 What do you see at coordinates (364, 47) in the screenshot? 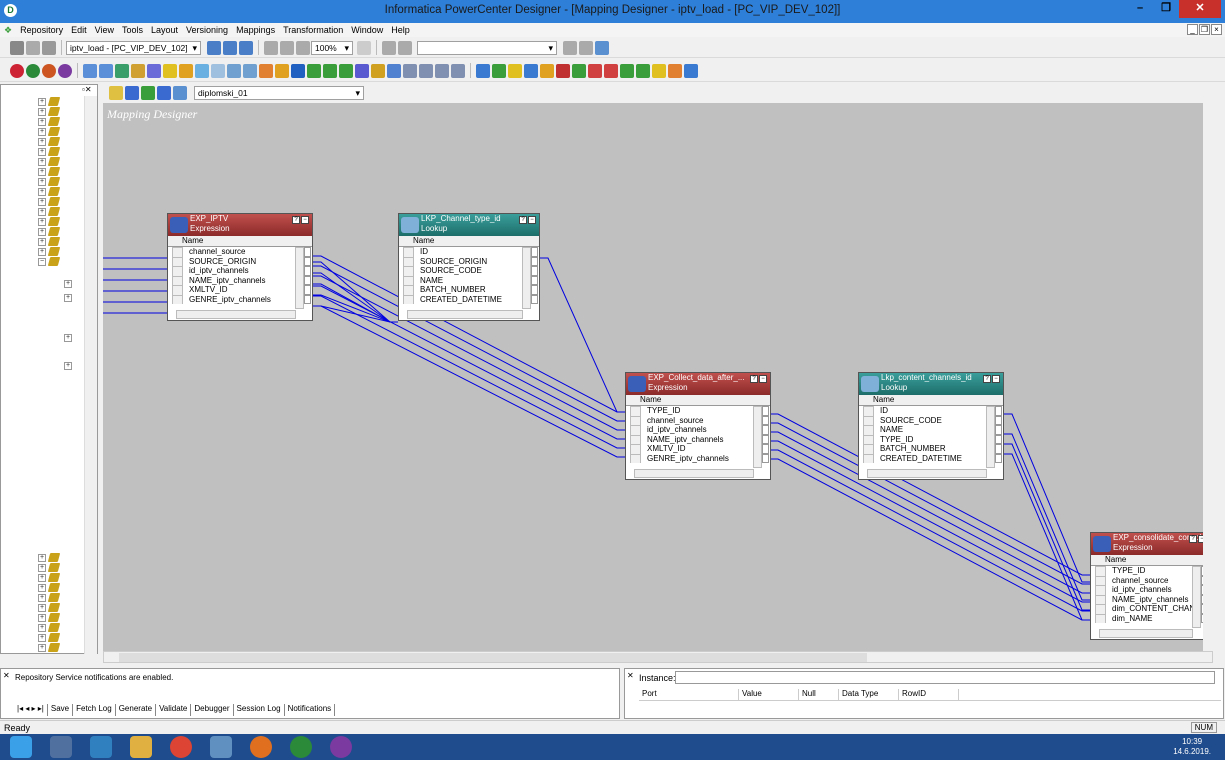
I see `fit-icon` at bounding box center [364, 47].